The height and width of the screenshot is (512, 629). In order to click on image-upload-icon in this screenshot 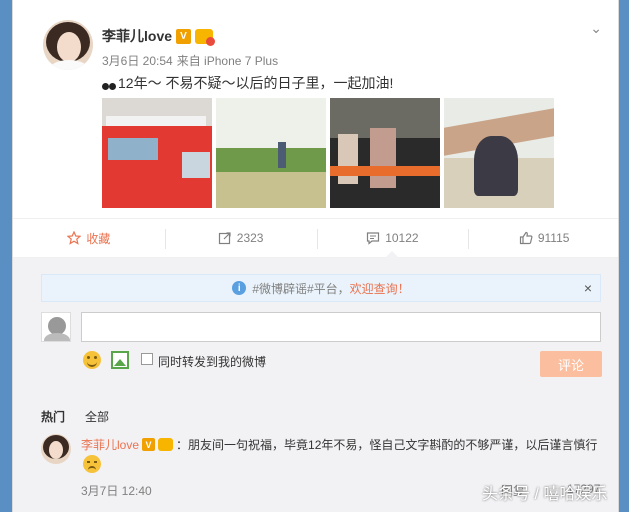, I will do `click(120, 360)`.